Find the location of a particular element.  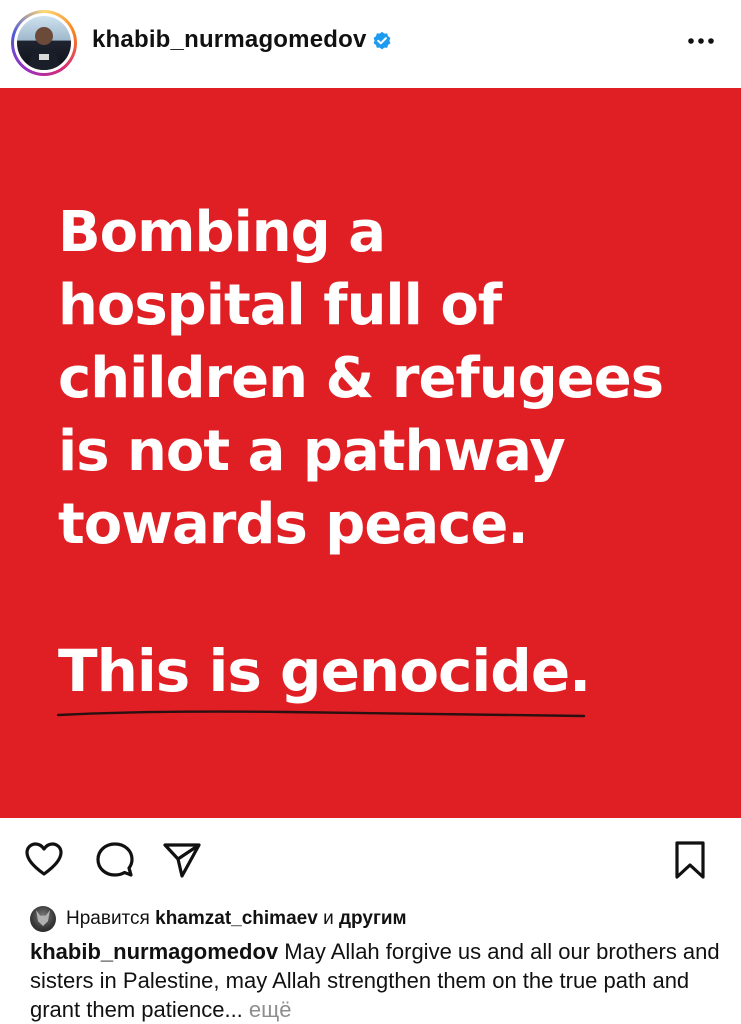

likes-summary: Нравится khamzat_chimaev и другим is located at coordinates (218, 919).